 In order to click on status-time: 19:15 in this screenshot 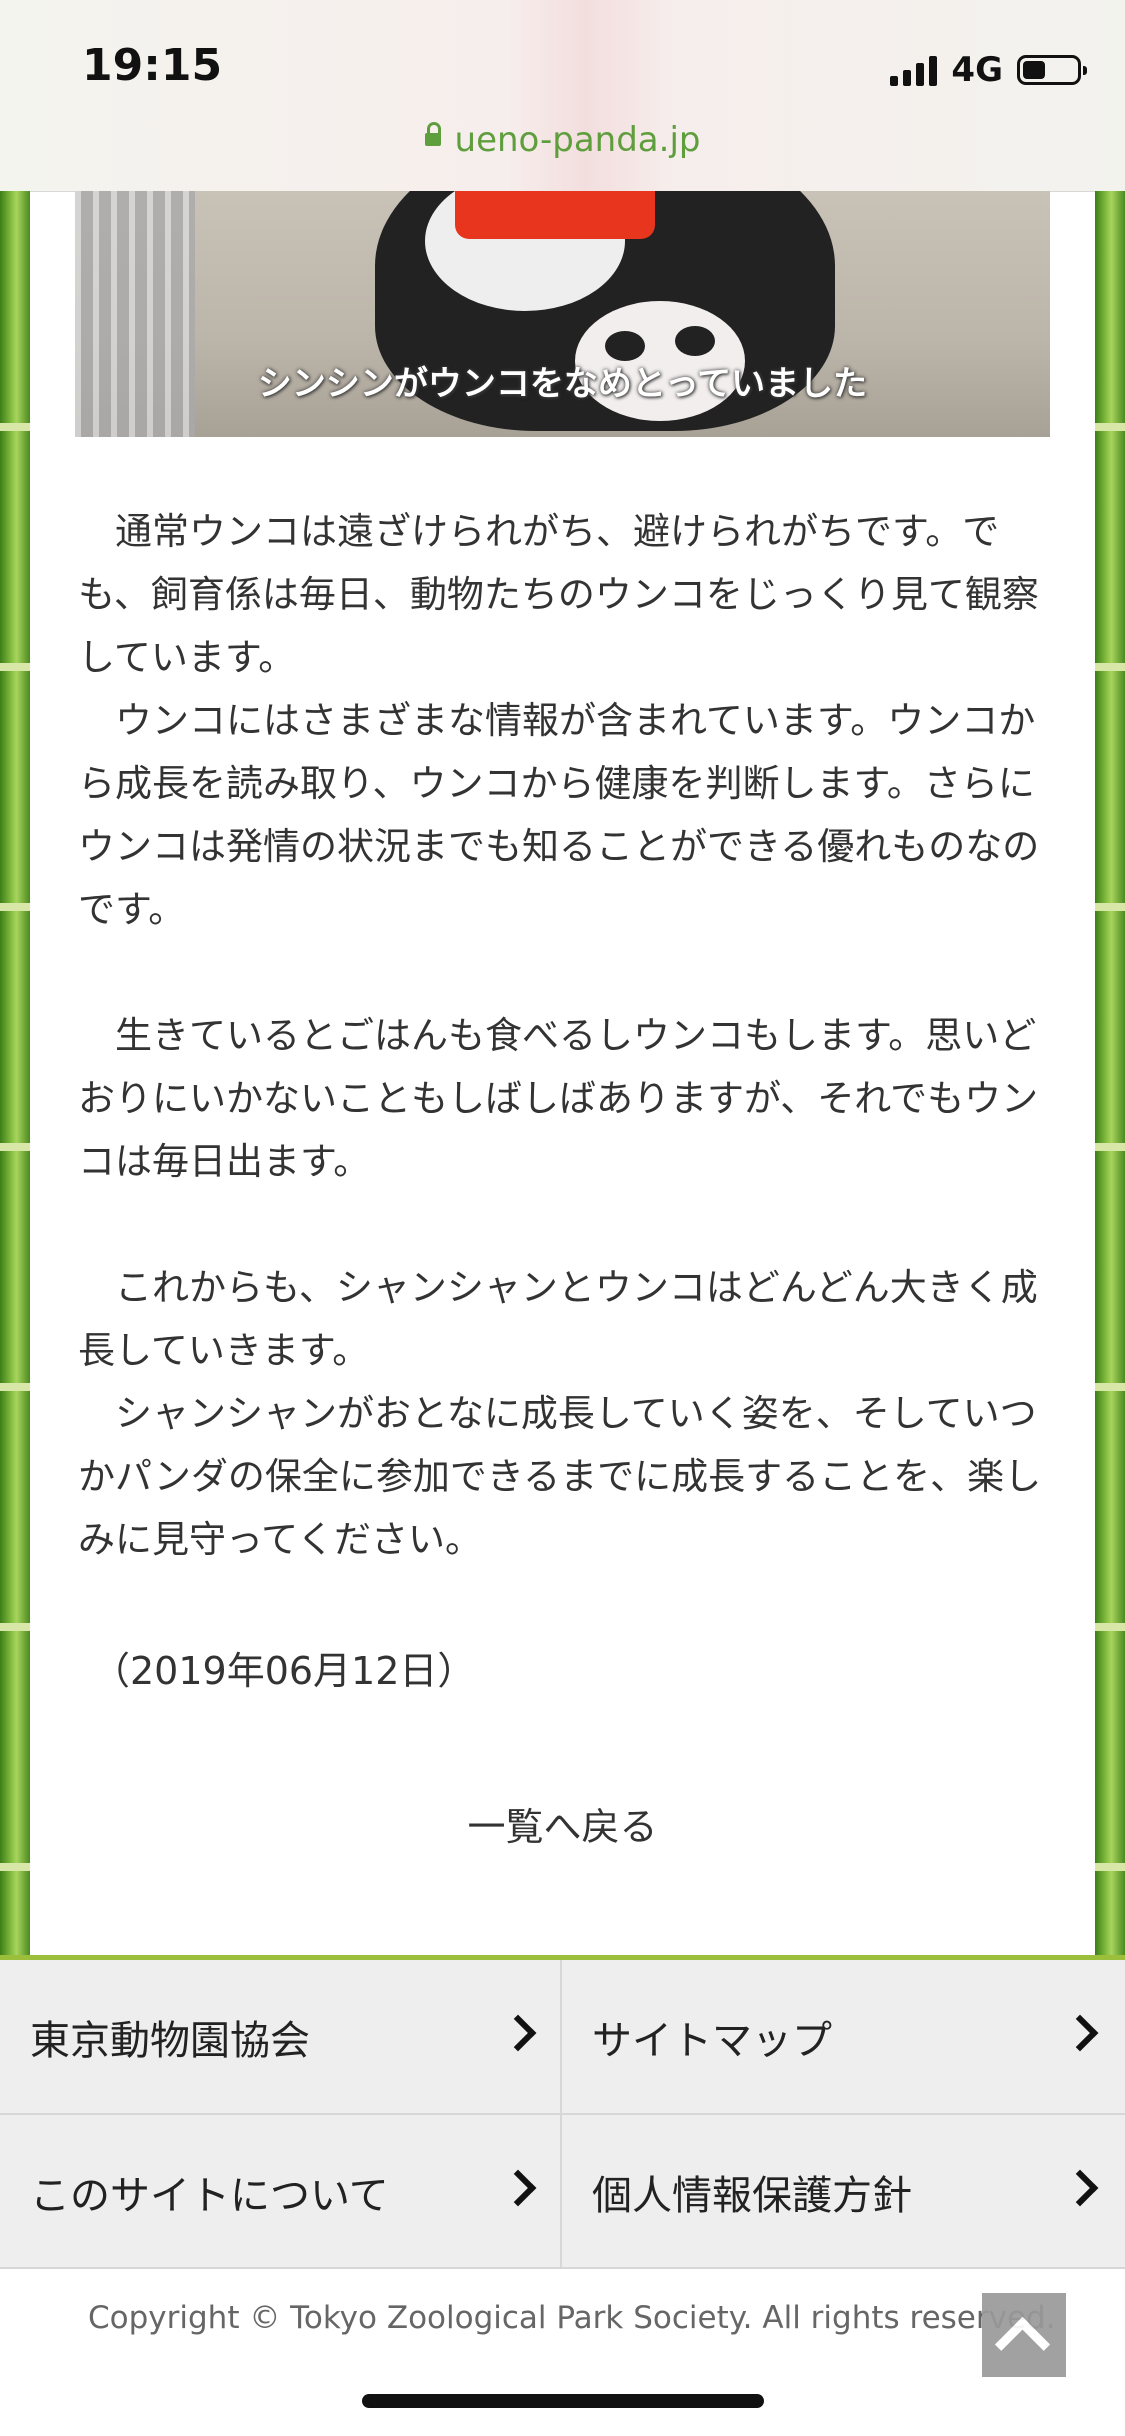, I will do `click(152, 65)`.